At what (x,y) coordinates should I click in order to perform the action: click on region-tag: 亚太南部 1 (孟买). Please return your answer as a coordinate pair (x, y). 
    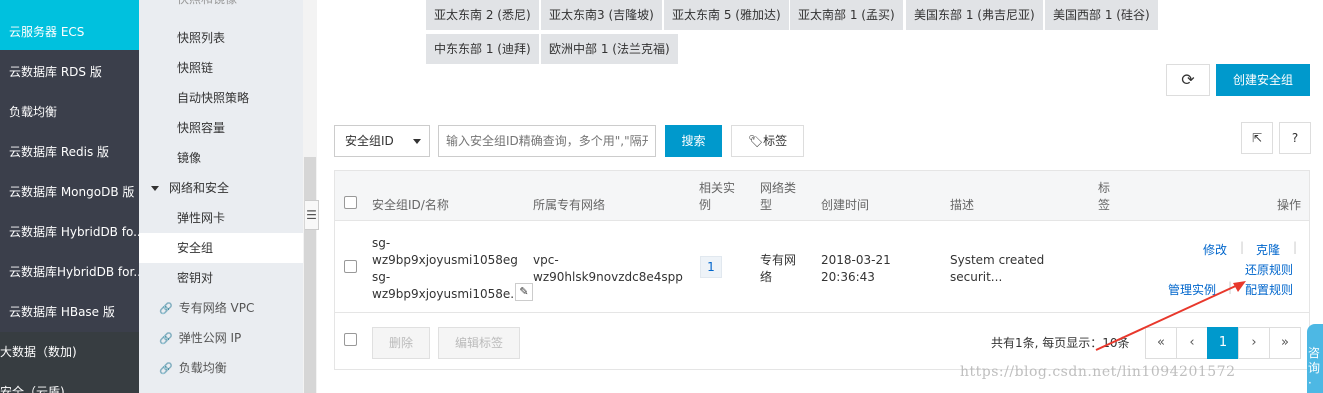
    Looking at the image, I should click on (846, 15).